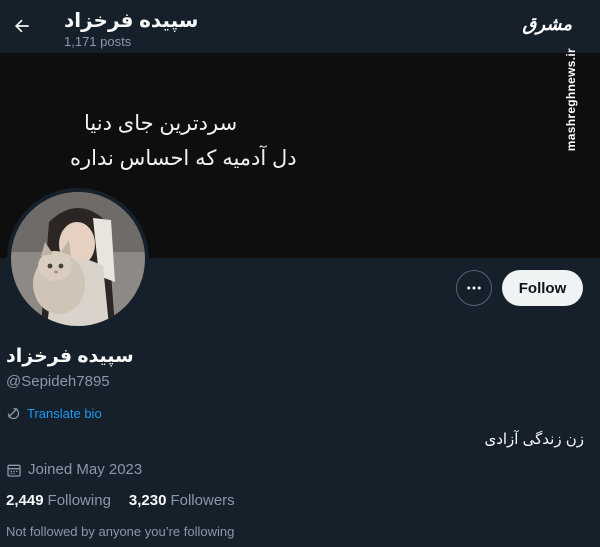 This screenshot has height=547, width=600. What do you see at coordinates (14, 470) in the screenshot?
I see `calendar-icon` at bounding box center [14, 470].